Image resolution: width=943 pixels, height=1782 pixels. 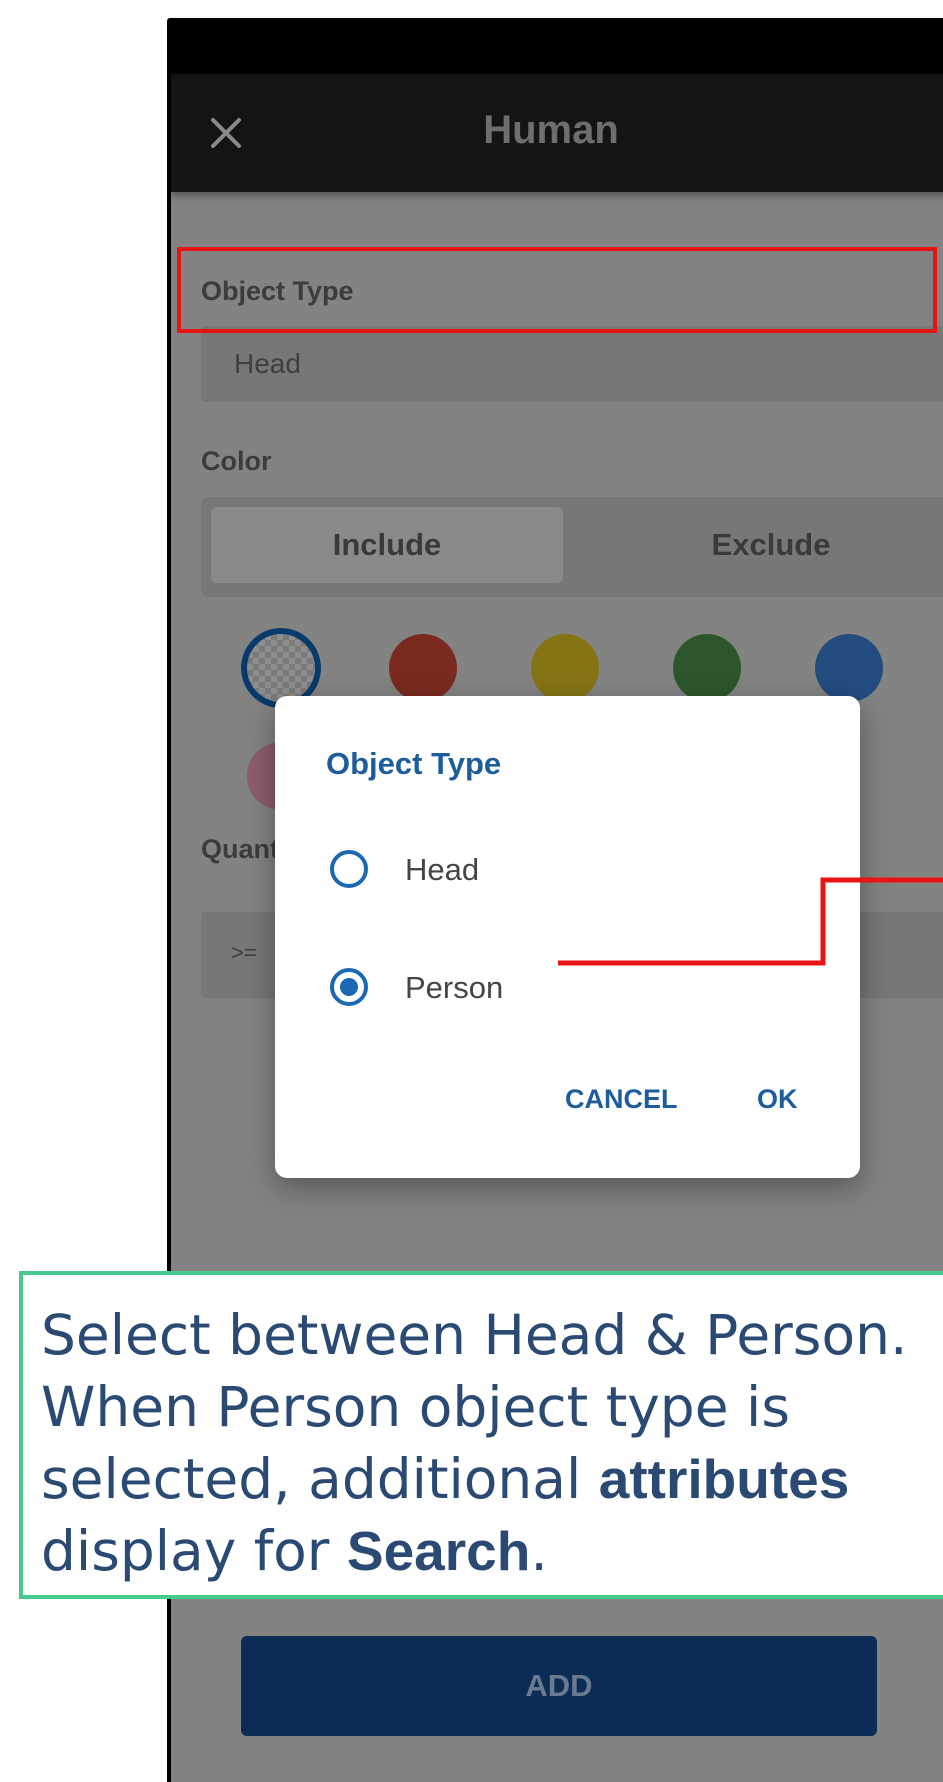 I want to click on color-swatch-green, so click(x=707, y=668).